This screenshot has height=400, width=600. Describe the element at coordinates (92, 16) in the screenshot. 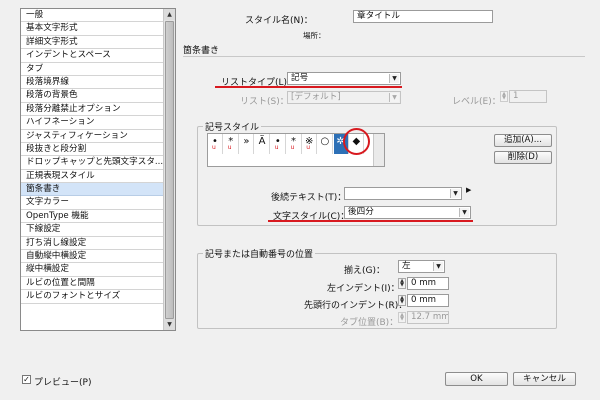

I see `sidebar-item: 一般` at that location.